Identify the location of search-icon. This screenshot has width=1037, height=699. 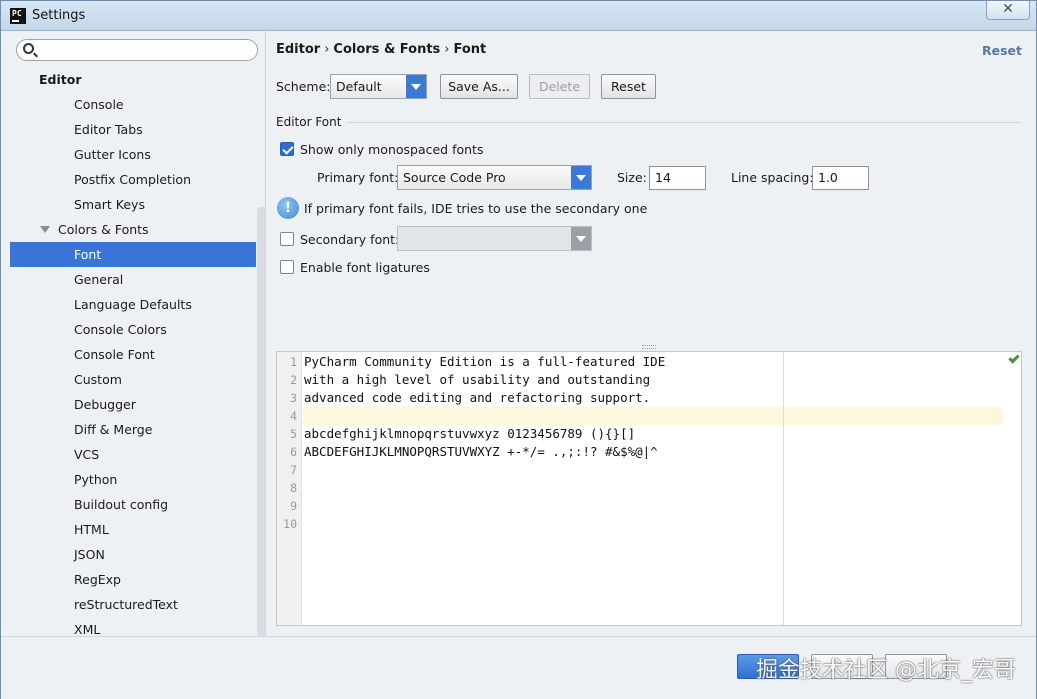
(28, 48).